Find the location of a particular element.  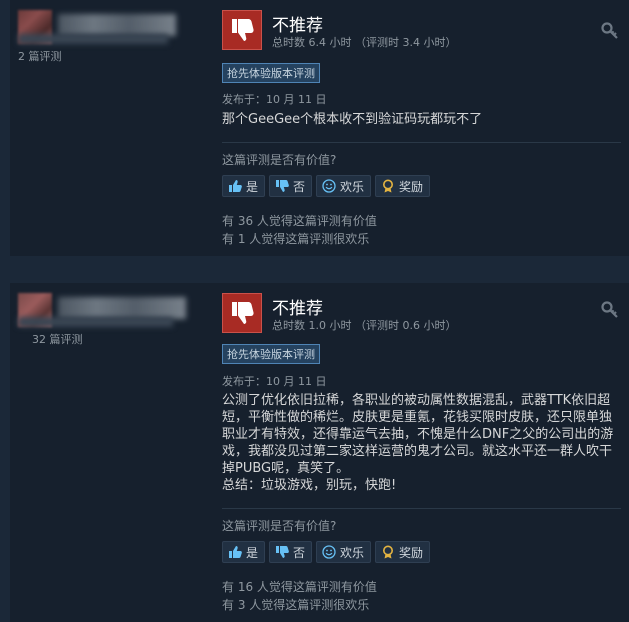

funny-count: 有 3 人觉得这篇评测很欢乐 is located at coordinates (296, 605).